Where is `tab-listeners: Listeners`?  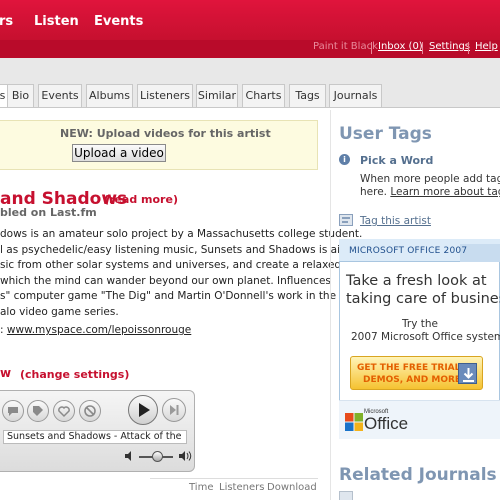 tab-listeners: Listeners is located at coordinates (165, 95).